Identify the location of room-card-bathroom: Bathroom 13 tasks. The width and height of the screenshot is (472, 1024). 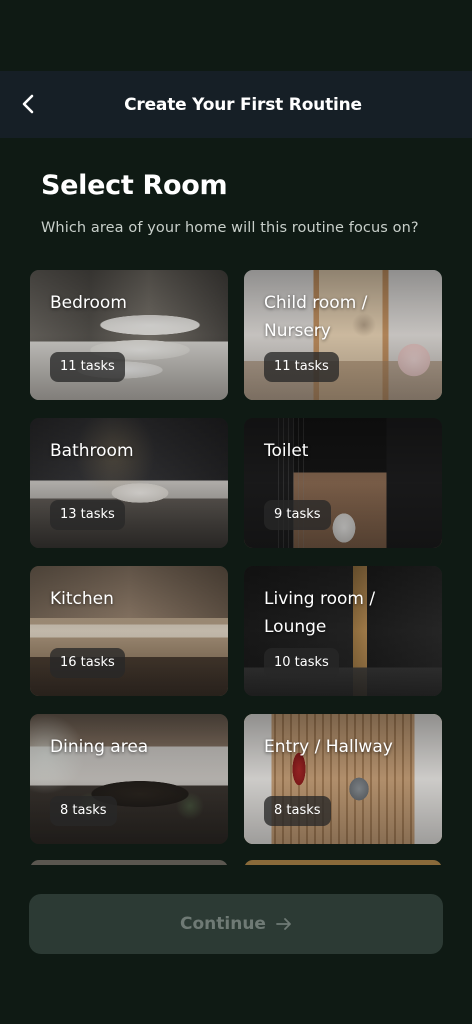
(129, 483).